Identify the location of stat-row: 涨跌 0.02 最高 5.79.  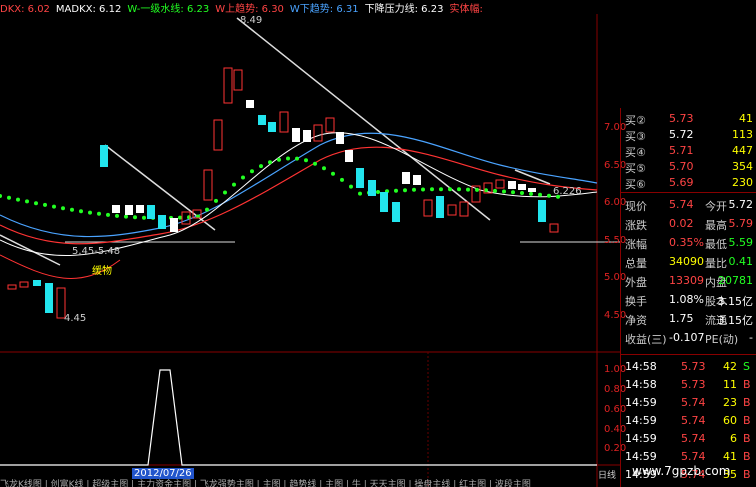
(690, 225).